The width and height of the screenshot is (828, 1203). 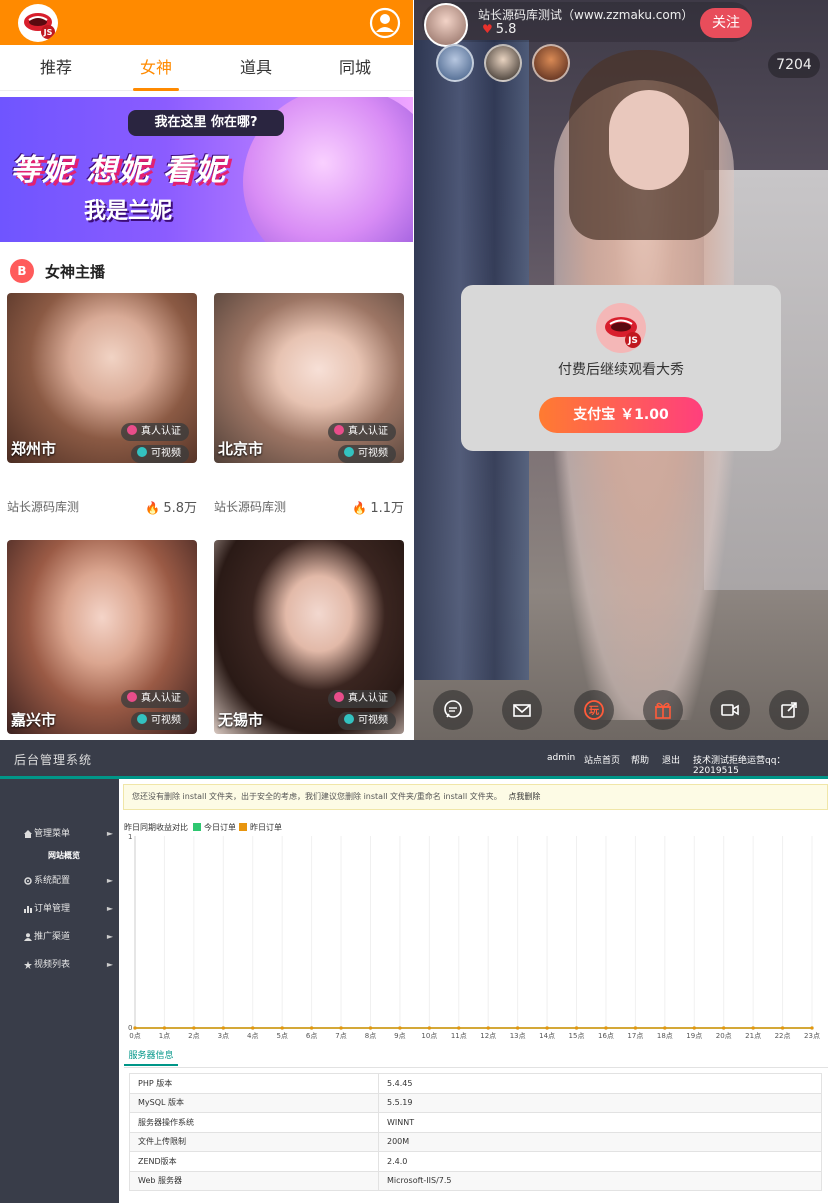 What do you see at coordinates (206, 22) in the screenshot?
I see `top-bar: JS` at bounding box center [206, 22].